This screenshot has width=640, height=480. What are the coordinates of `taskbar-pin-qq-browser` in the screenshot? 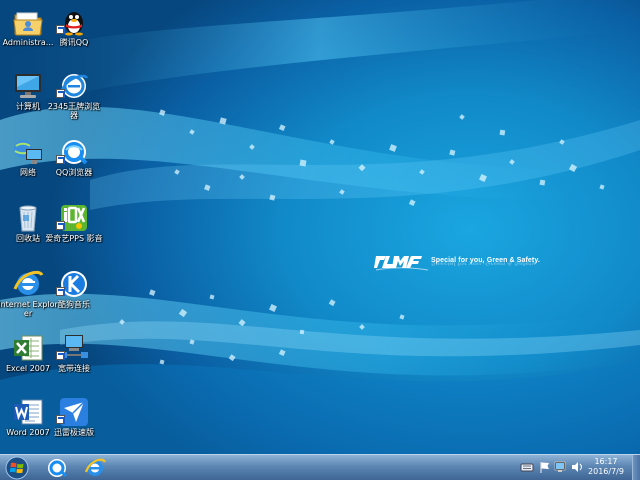 It's located at (57, 468).